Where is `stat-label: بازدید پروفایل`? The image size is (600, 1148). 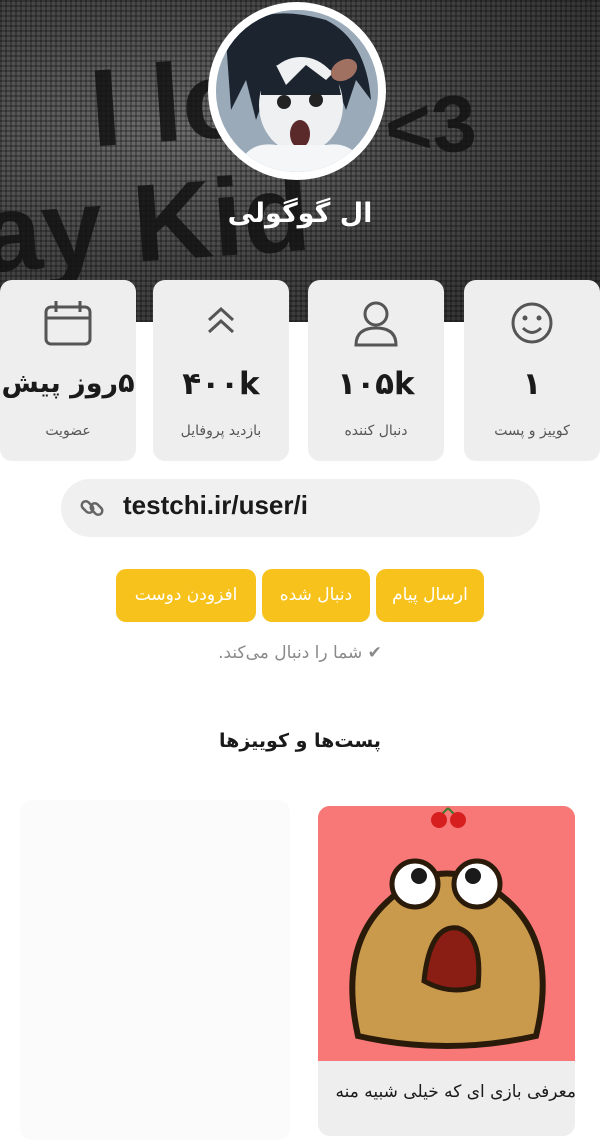 stat-label: بازدید پروفایل is located at coordinates (221, 431).